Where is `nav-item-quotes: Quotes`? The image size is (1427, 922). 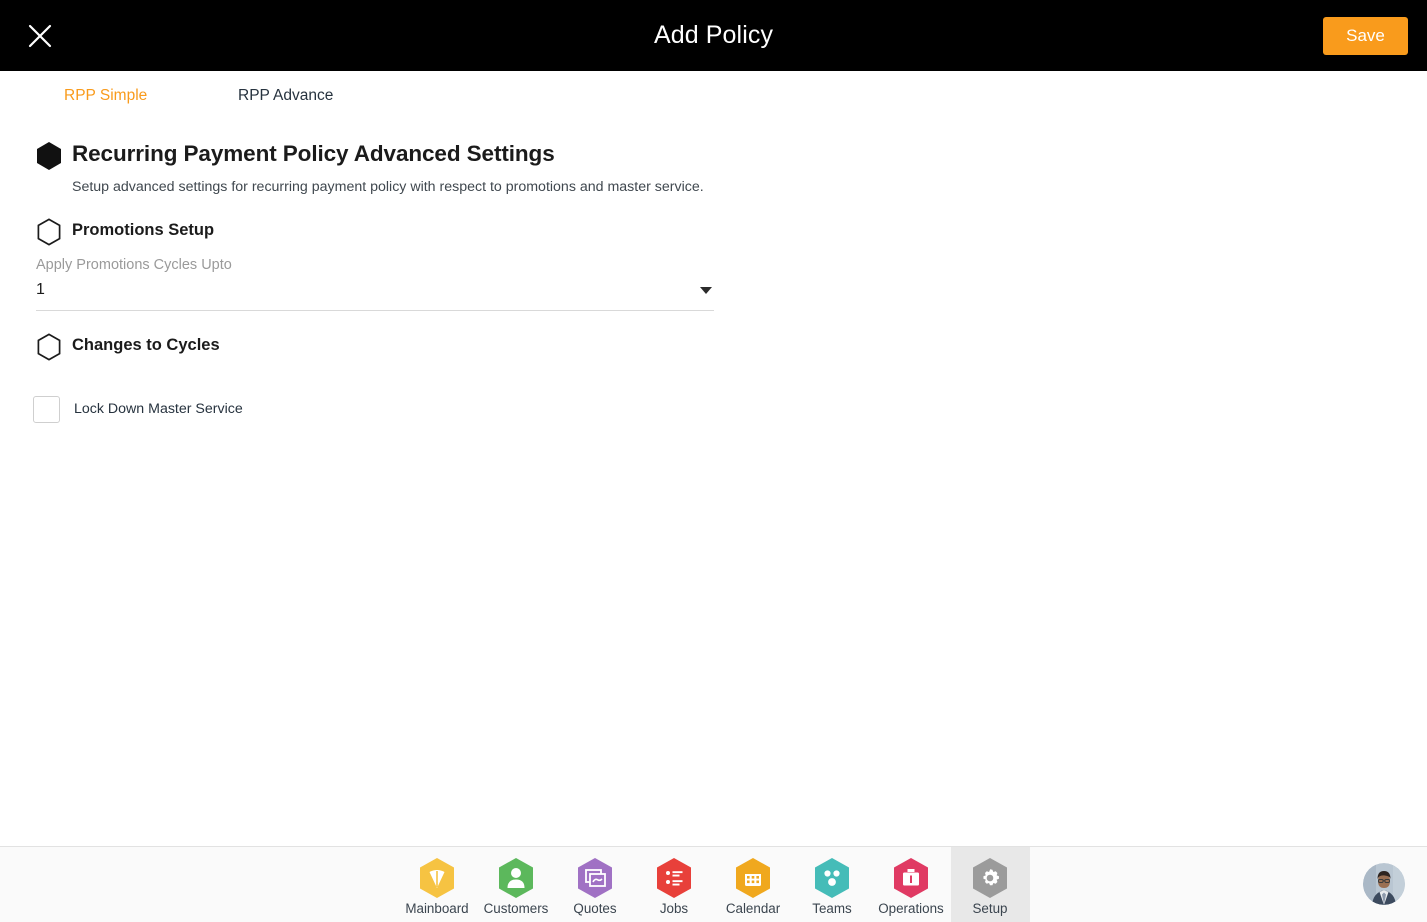
nav-item-quotes: Quotes is located at coordinates (595, 884).